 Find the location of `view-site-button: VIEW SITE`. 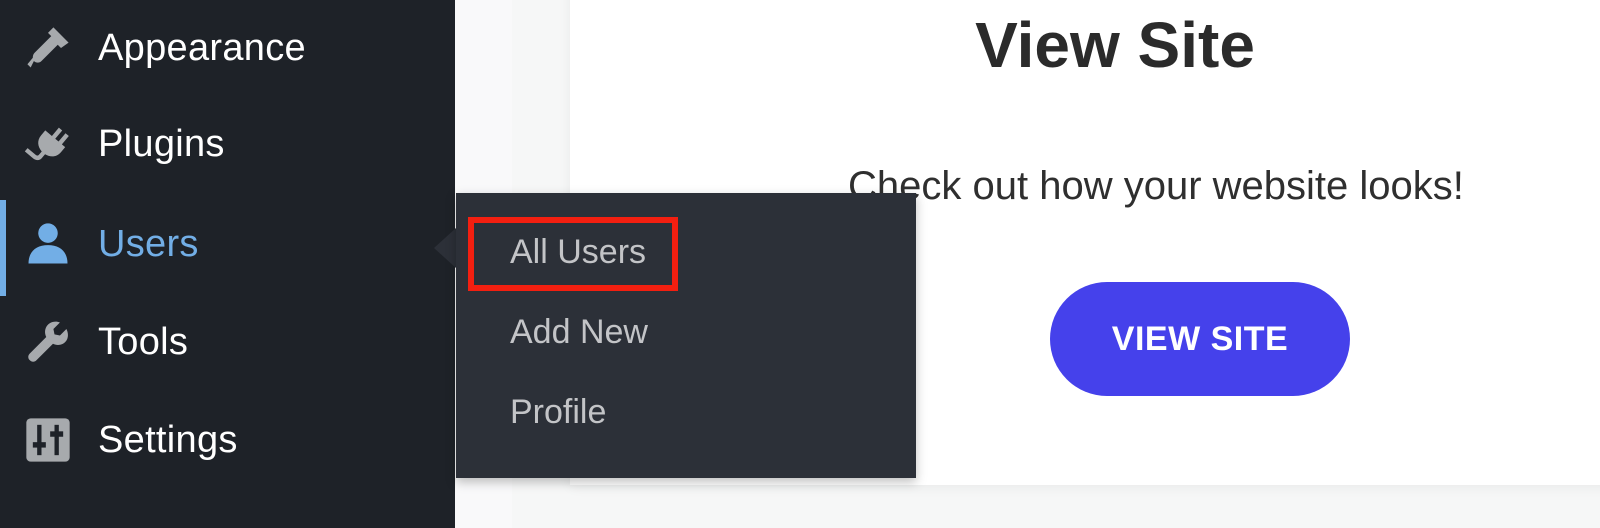

view-site-button: VIEW SITE is located at coordinates (1200, 339).